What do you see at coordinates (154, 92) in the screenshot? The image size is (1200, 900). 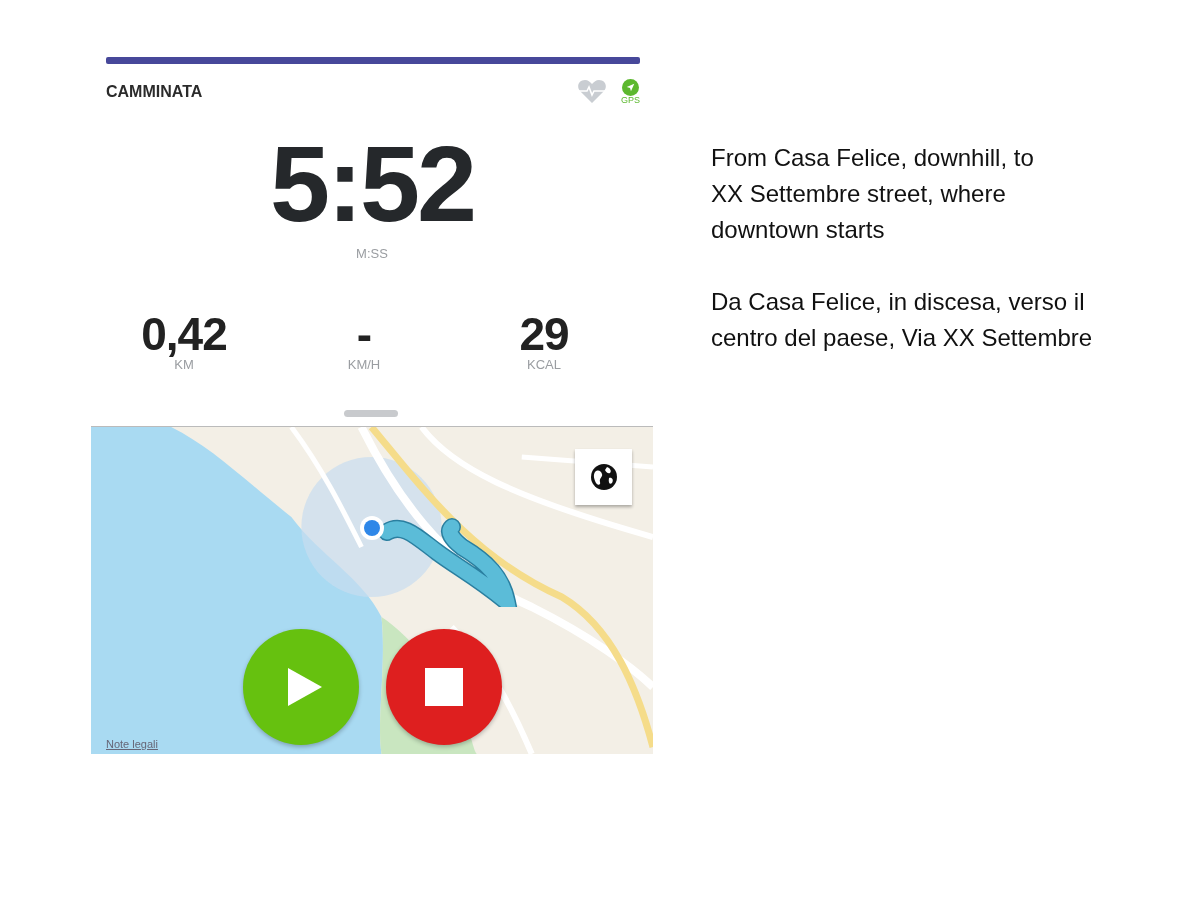 I see `activity-title: CAMMINATA` at bounding box center [154, 92].